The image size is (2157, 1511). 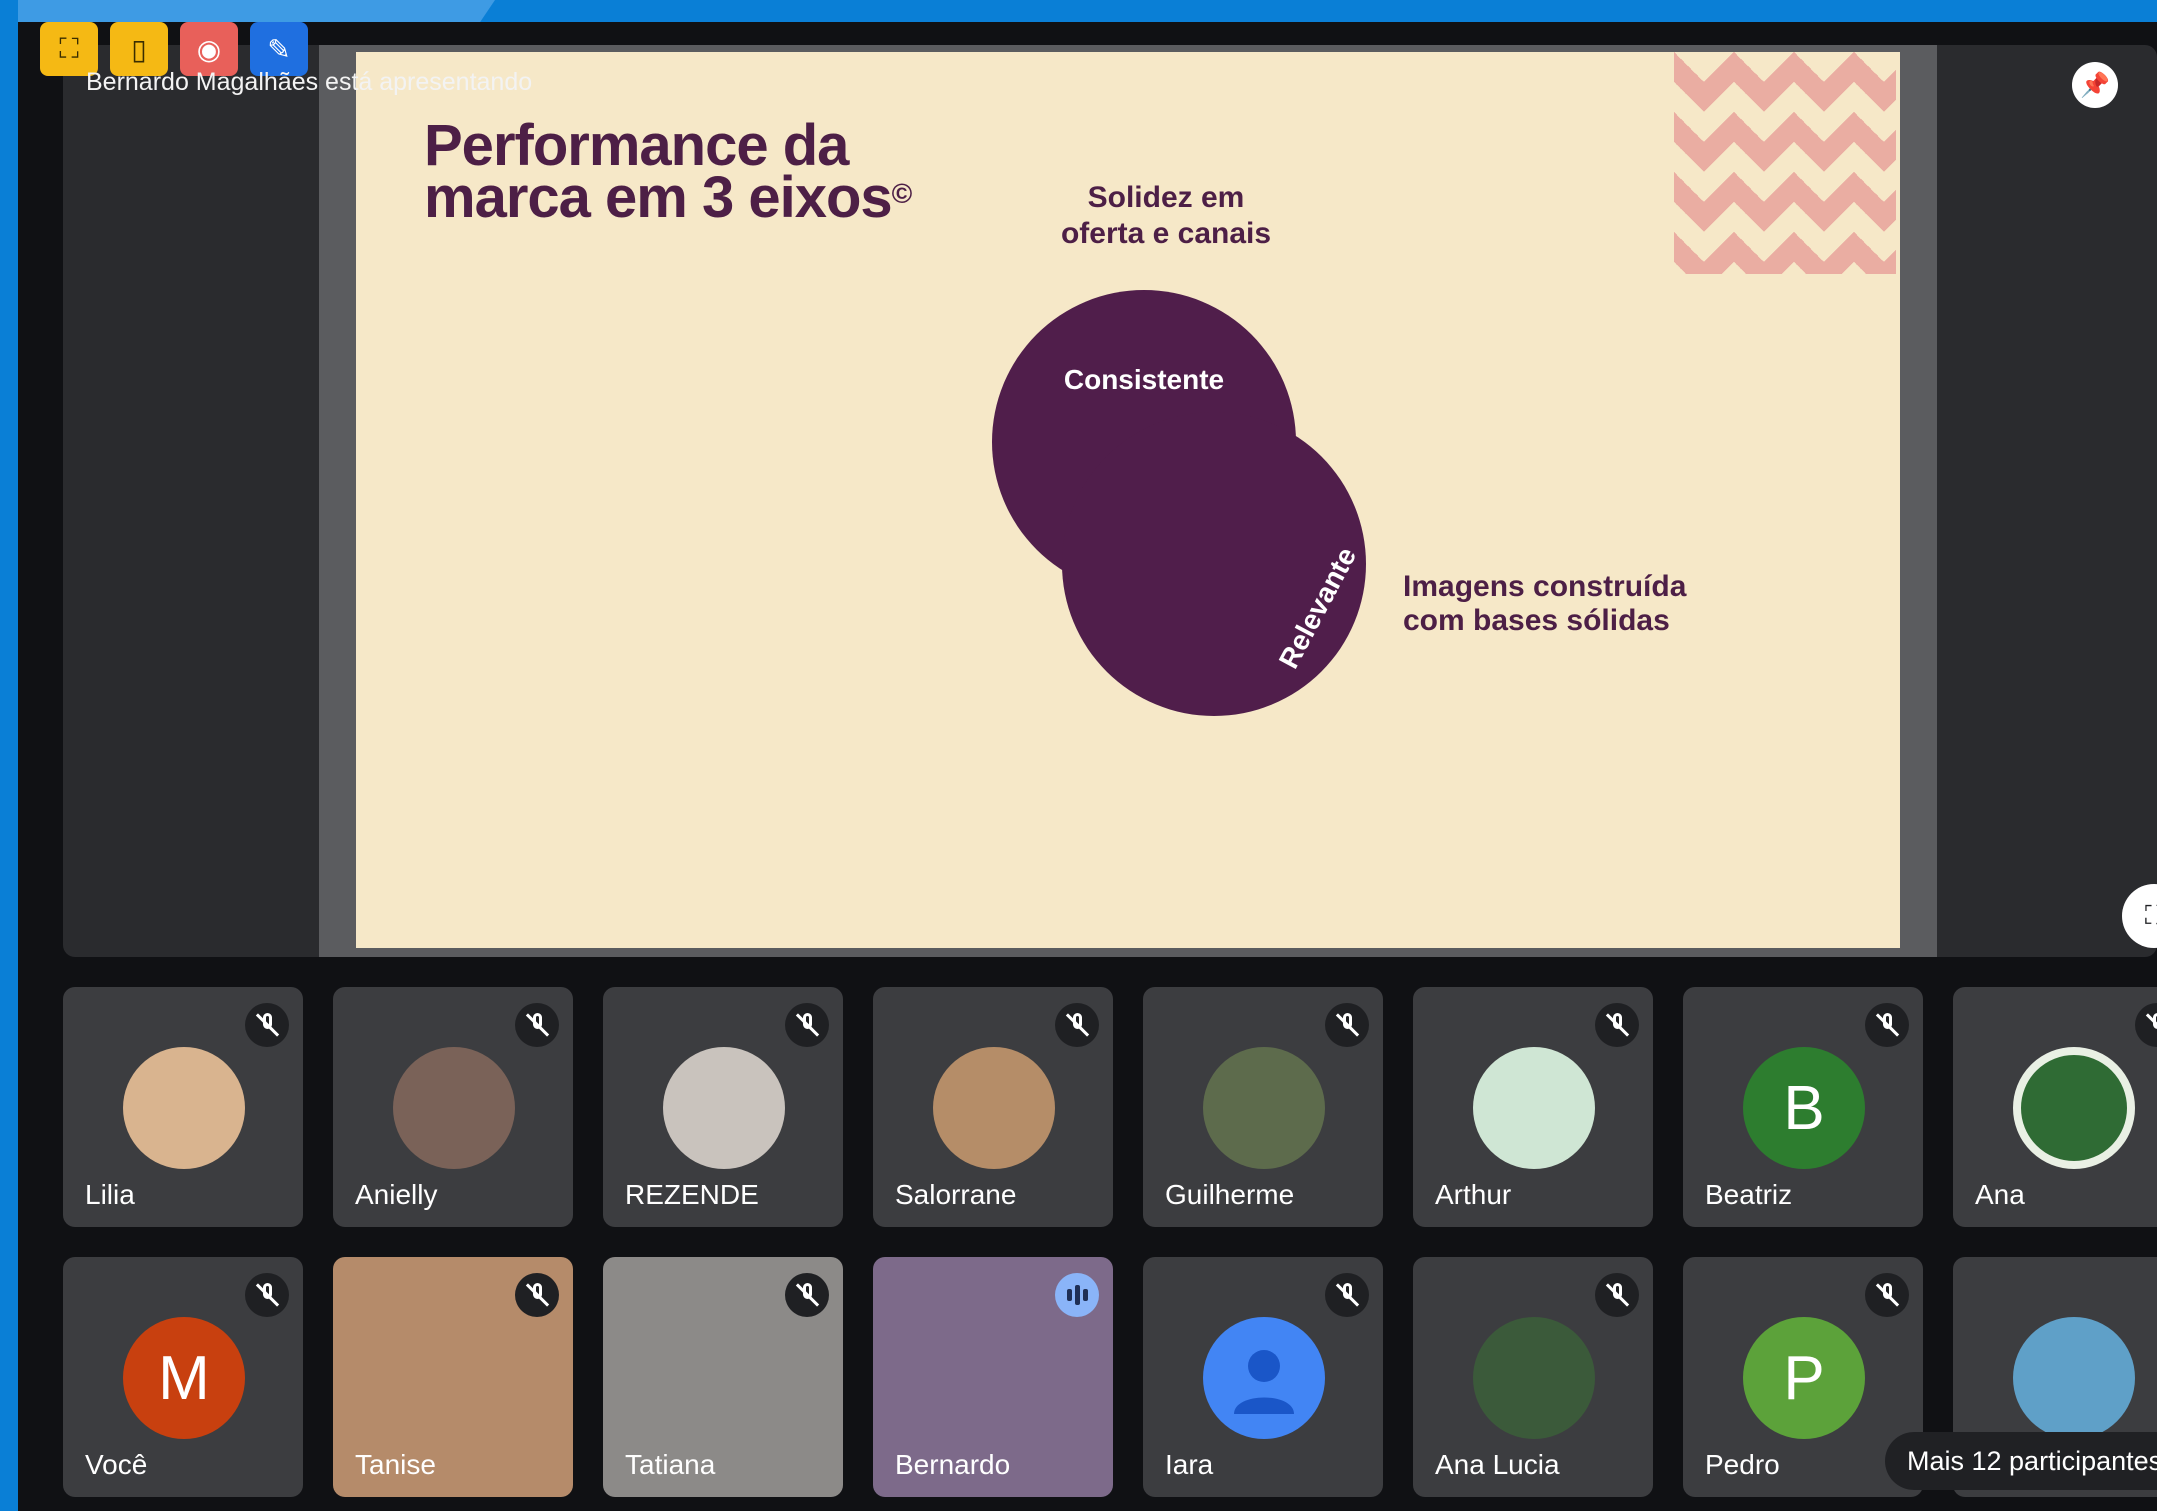 I want to click on participant-tile: Guilherme, so click(x=1263, y=1107).